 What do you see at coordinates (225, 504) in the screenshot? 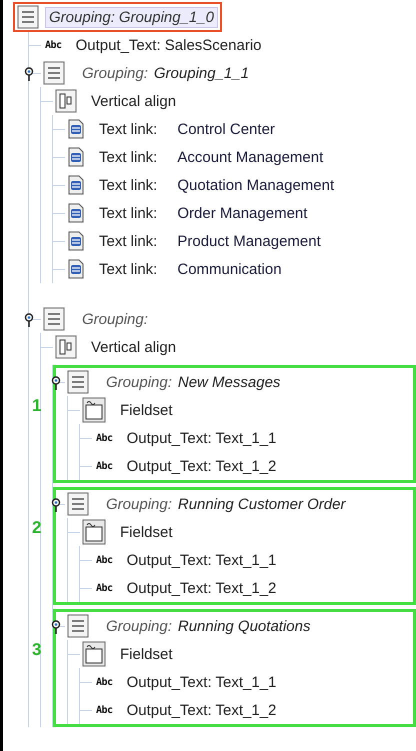
I see `node-label: Grouping: Running Customer Order` at bounding box center [225, 504].